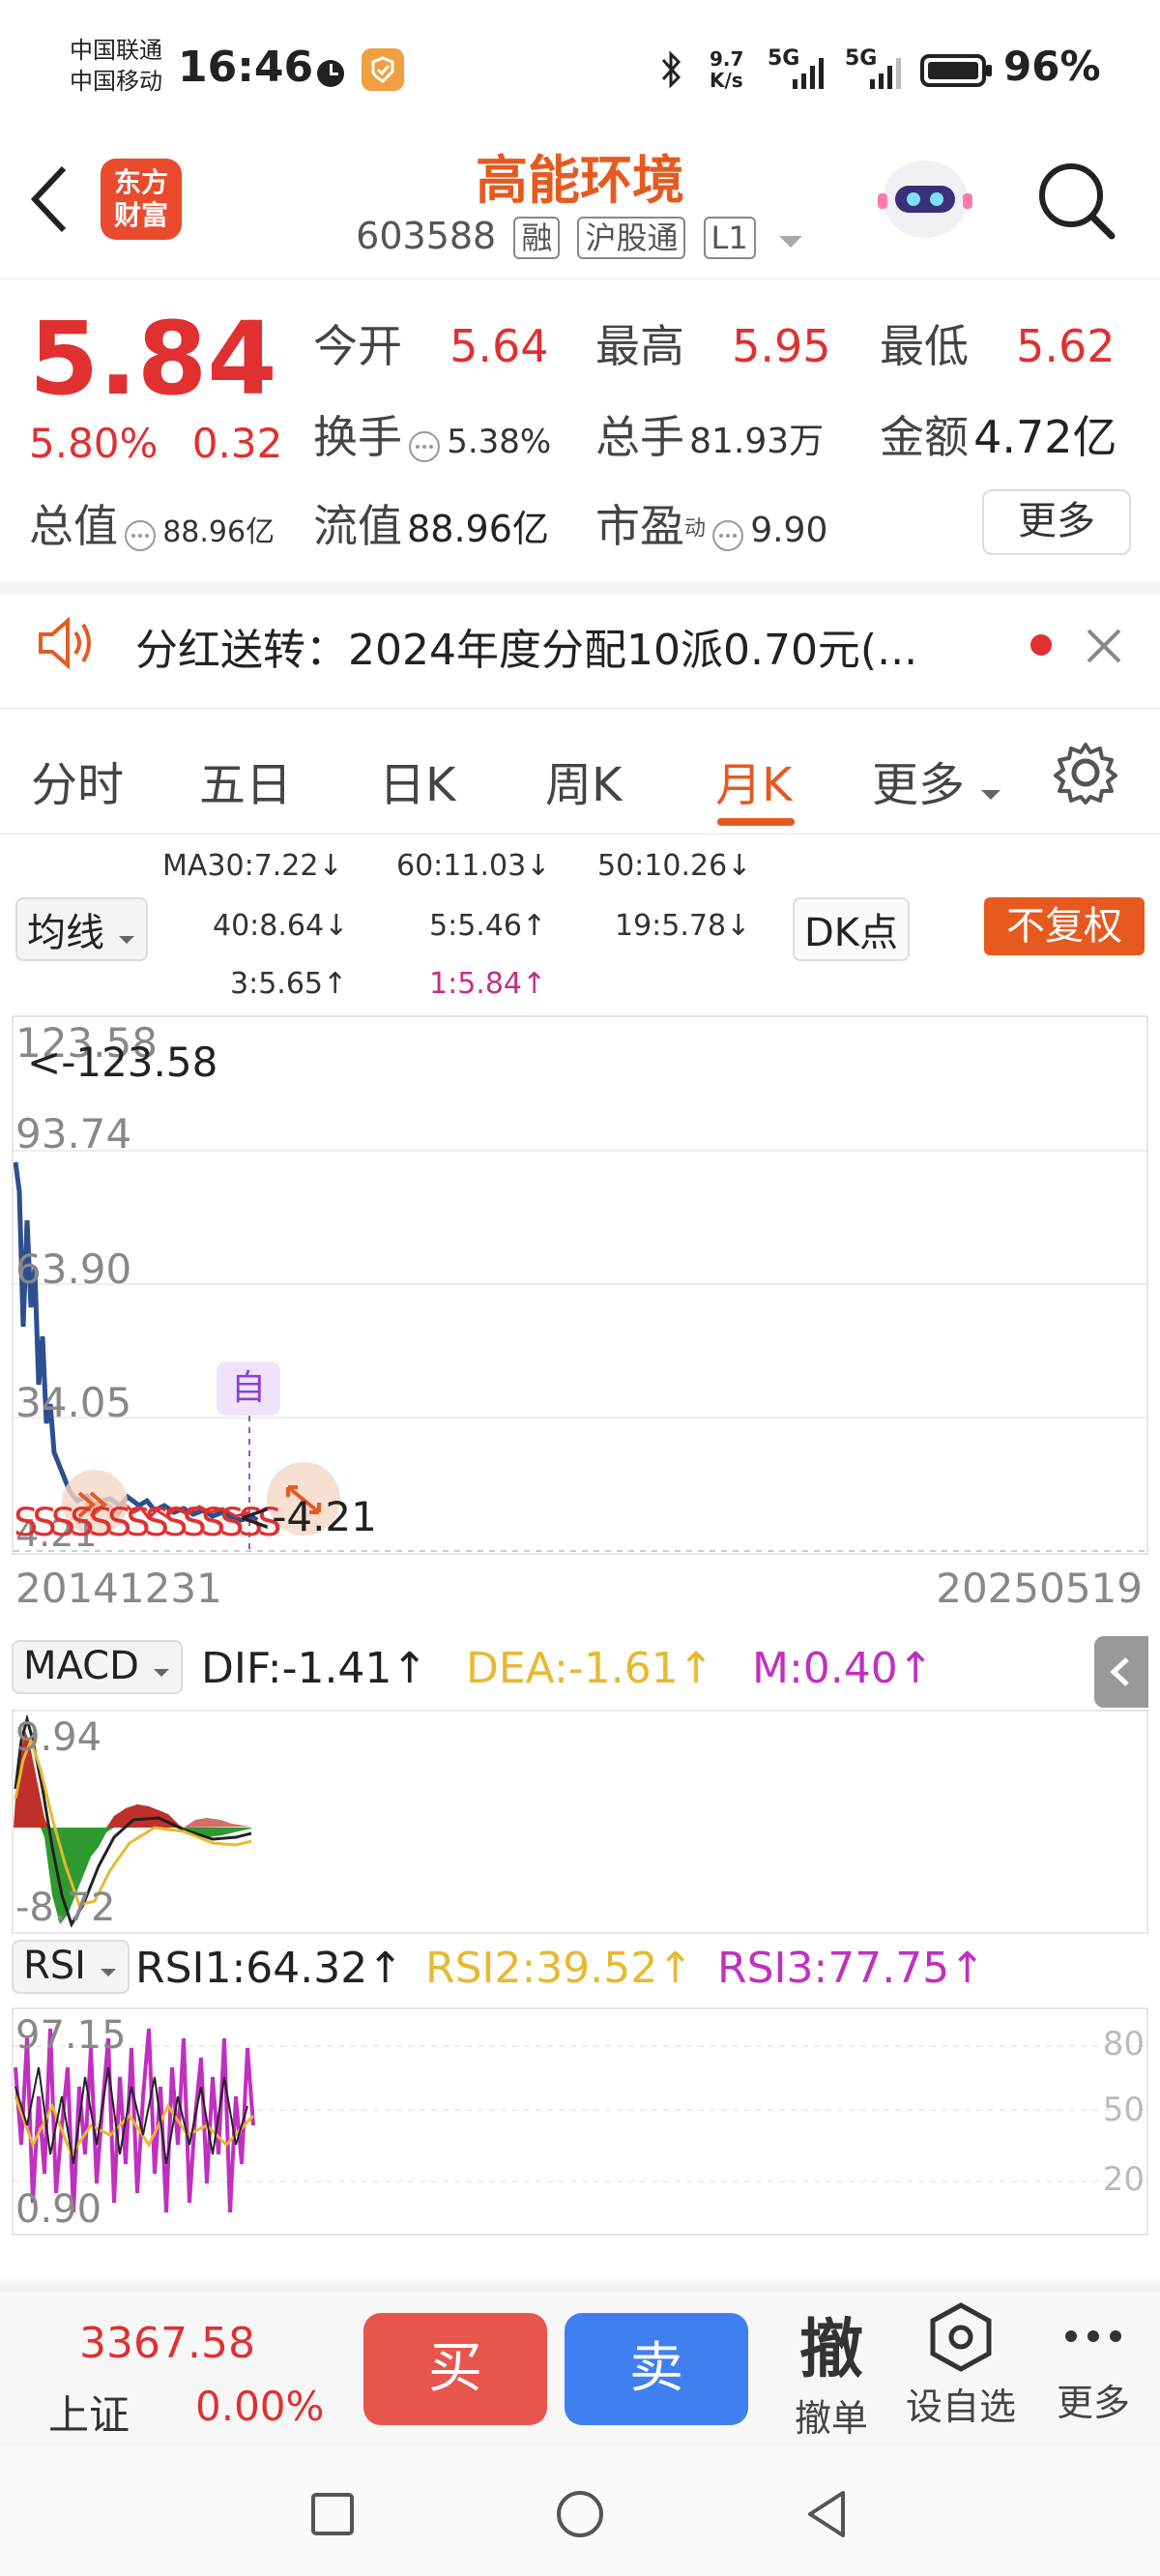 This screenshot has height=2576, width=1160. Describe the element at coordinates (1123, 2110) in the screenshot. I see `rsi-level-50: 50` at that location.